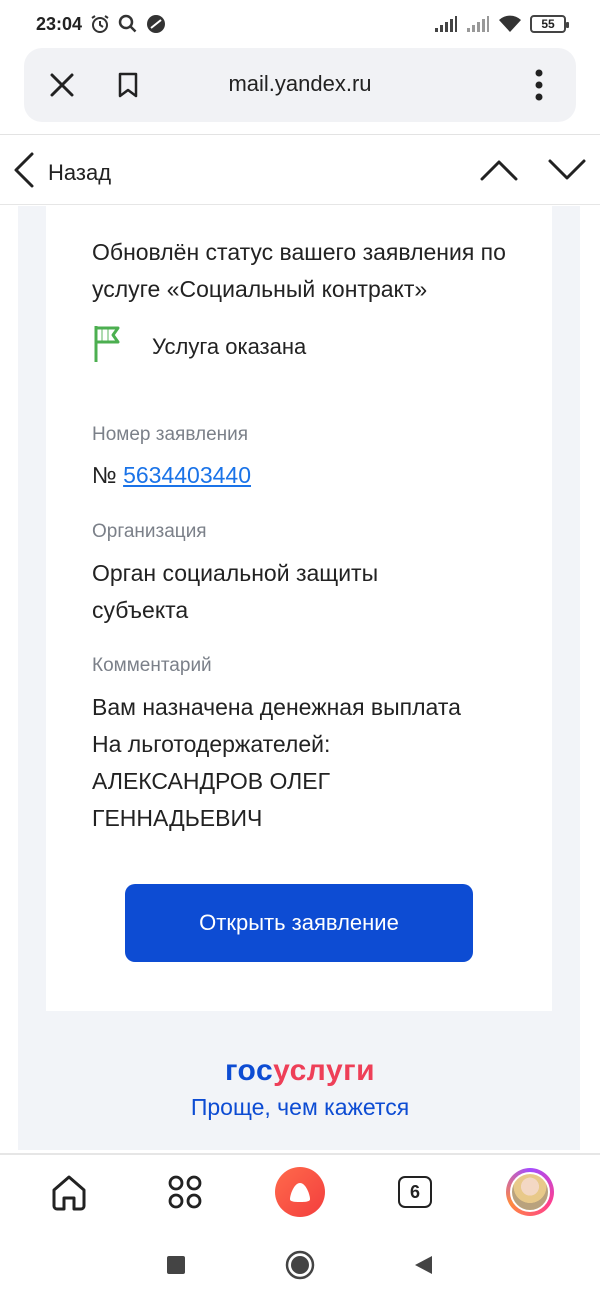 The width and height of the screenshot is (600, 1299). Describe the element at coordinates (510, 24) in the screenshot. I see `wifi-icon` at that location.